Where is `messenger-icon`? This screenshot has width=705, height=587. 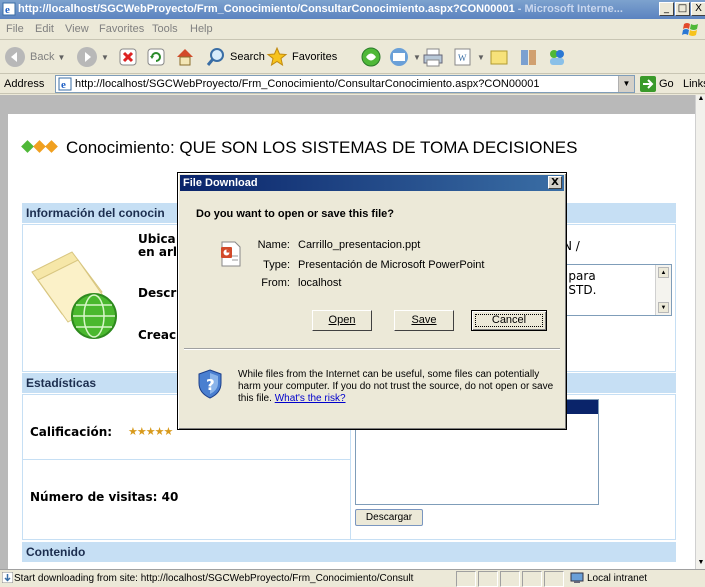 messenger-icon is located at coordinates (557, 57).